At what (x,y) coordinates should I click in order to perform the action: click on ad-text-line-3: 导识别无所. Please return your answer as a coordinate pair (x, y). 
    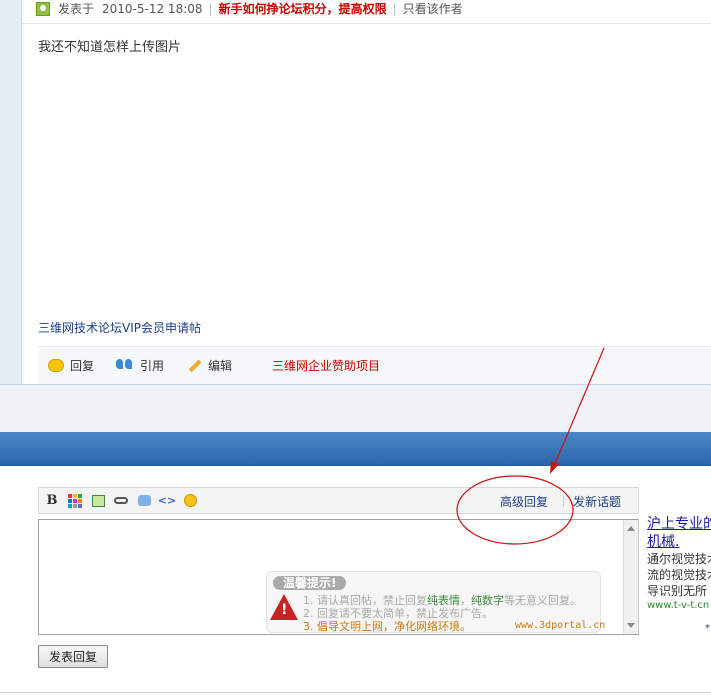
    Looking at the image, I should click on (677, 591).